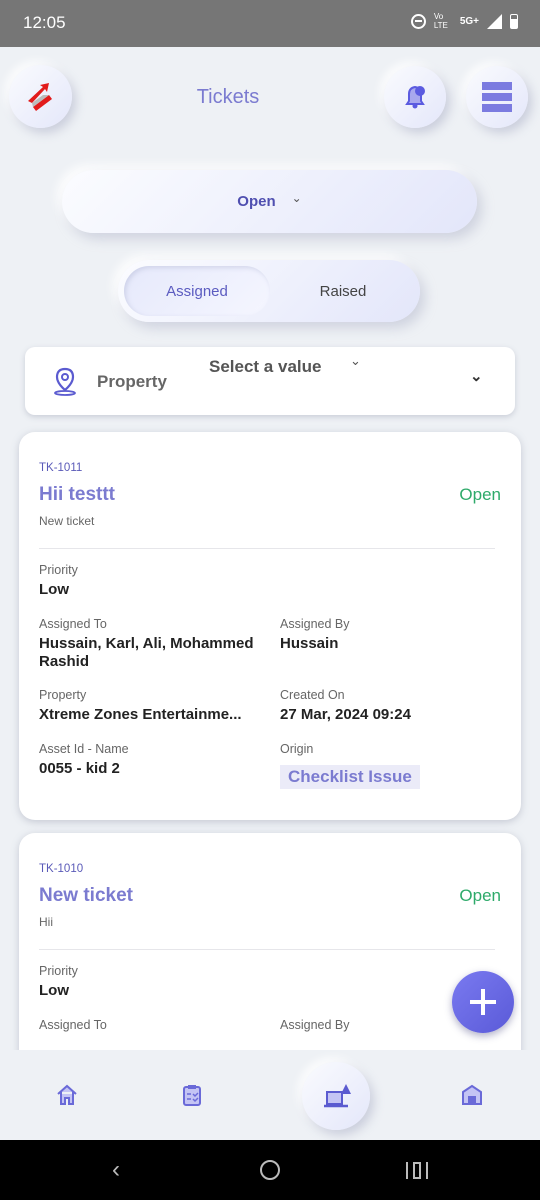 Image resolution: width=540 pixels, height=1200 pixels. I want to click on volte-icon: Vo LTE, so click(440, 21).